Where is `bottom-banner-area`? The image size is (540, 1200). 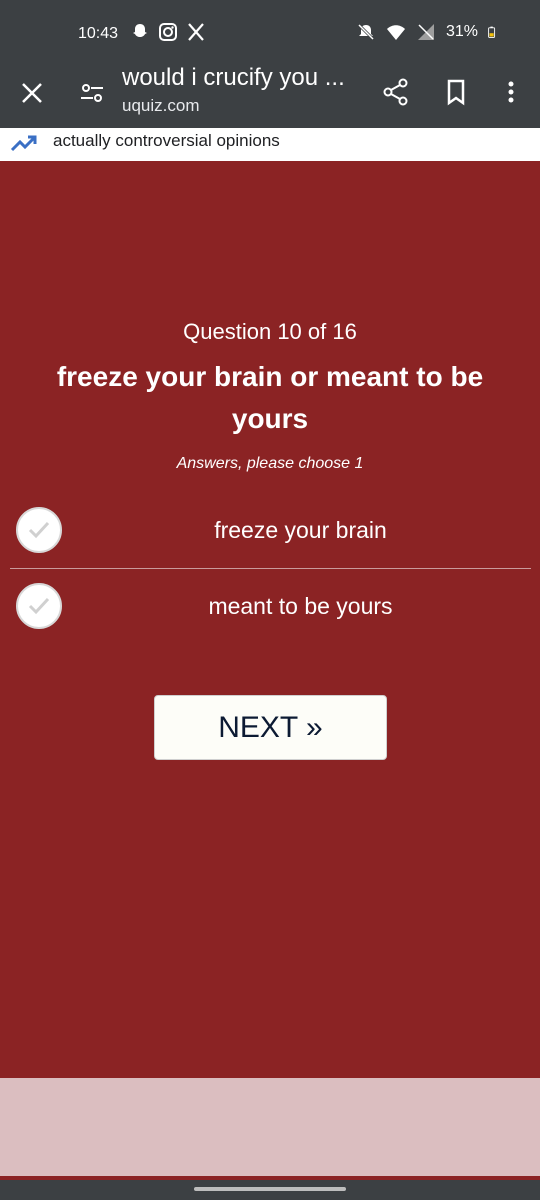
bottom-banner-area is located at coordinates (270, 1127).